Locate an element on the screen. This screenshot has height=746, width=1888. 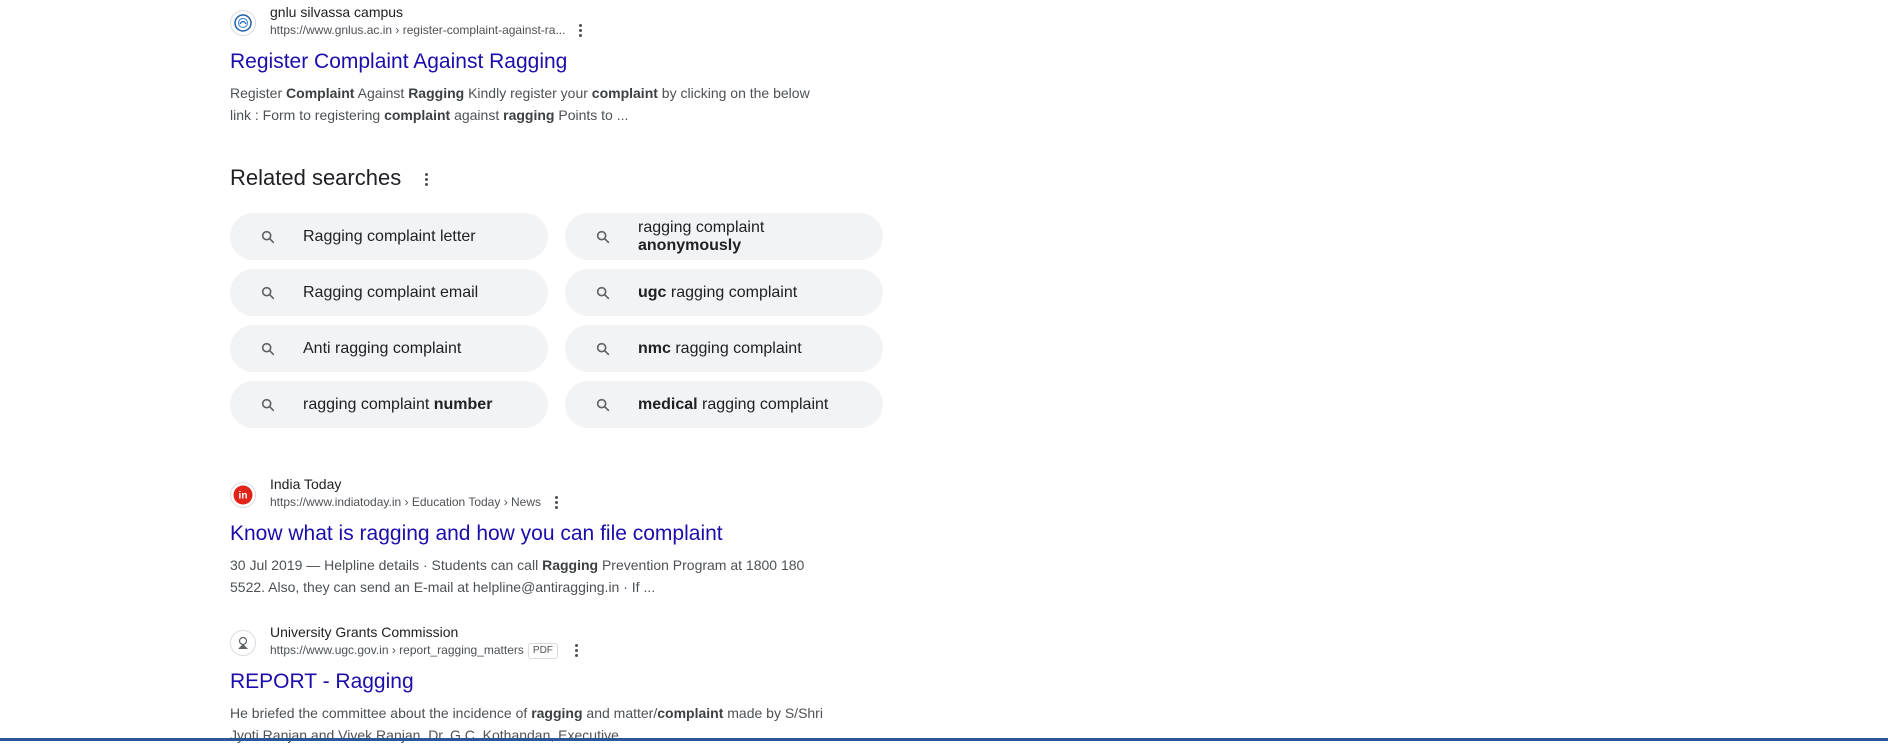
svg-text: in is located at coordinates (243, 496).